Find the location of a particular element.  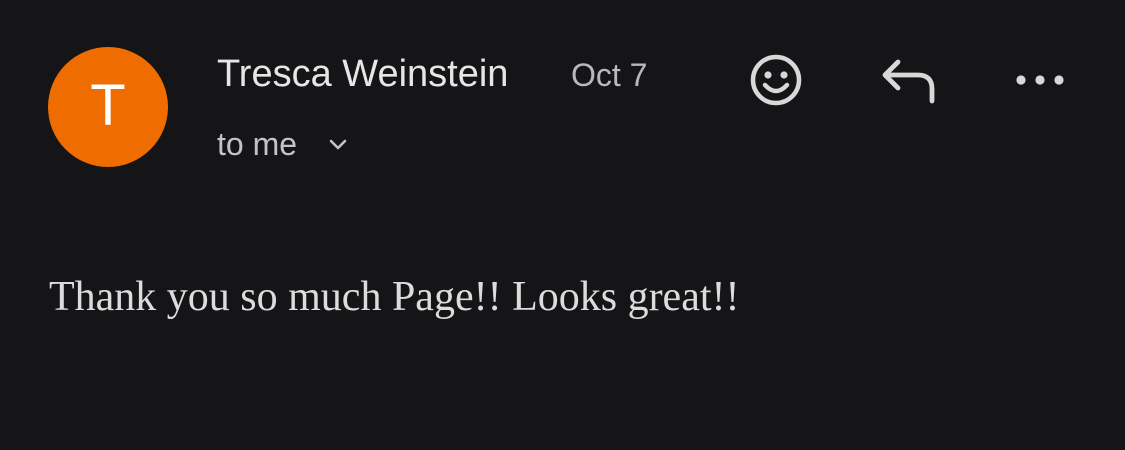

message-body: Thank you so much Page!! Looks great!! is located at coordinates (394, 297).